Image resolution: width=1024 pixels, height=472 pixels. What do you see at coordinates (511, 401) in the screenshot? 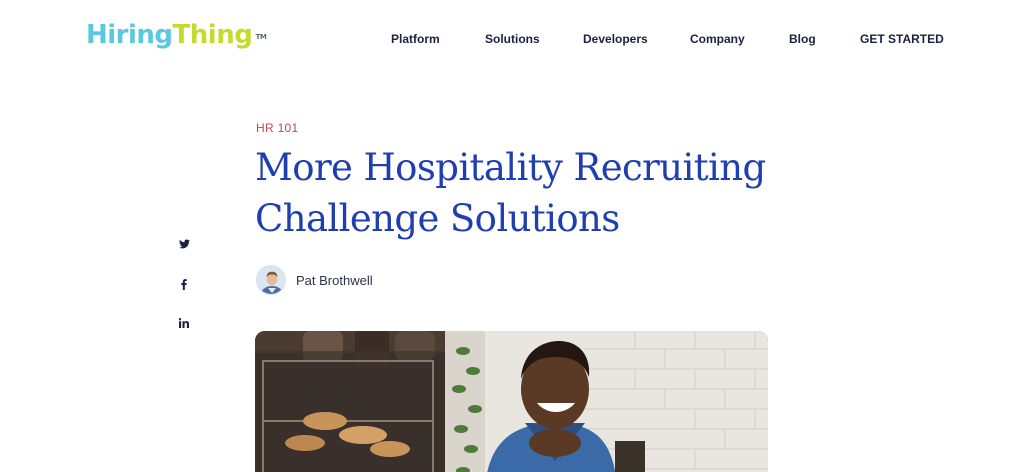
I see `article-hero-image` at bounding box center [511, 401].